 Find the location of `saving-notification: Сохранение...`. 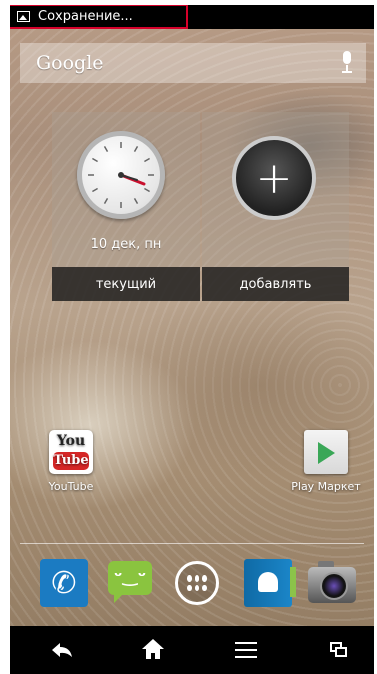

saving-notification: Сохранение... is located at coordinates (99, 17).